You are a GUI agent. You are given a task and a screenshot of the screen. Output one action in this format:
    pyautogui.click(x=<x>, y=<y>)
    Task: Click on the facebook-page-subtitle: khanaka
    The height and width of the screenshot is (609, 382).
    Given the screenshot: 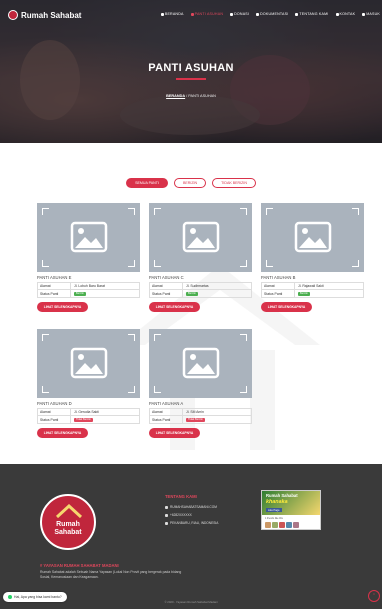 What is the action you would take?
    pyautogui.click(x=277, y=502)
    